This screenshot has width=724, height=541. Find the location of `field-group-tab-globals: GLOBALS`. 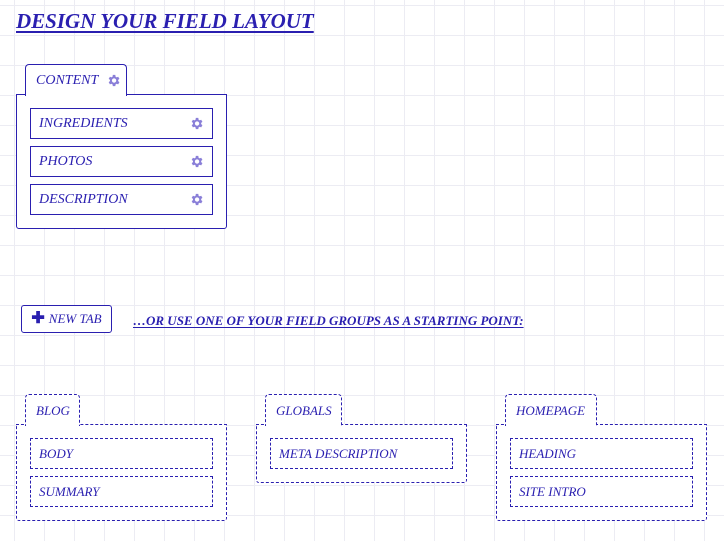

field-group-tab-globals: GLOBALS is located at coordinates (303, 410).